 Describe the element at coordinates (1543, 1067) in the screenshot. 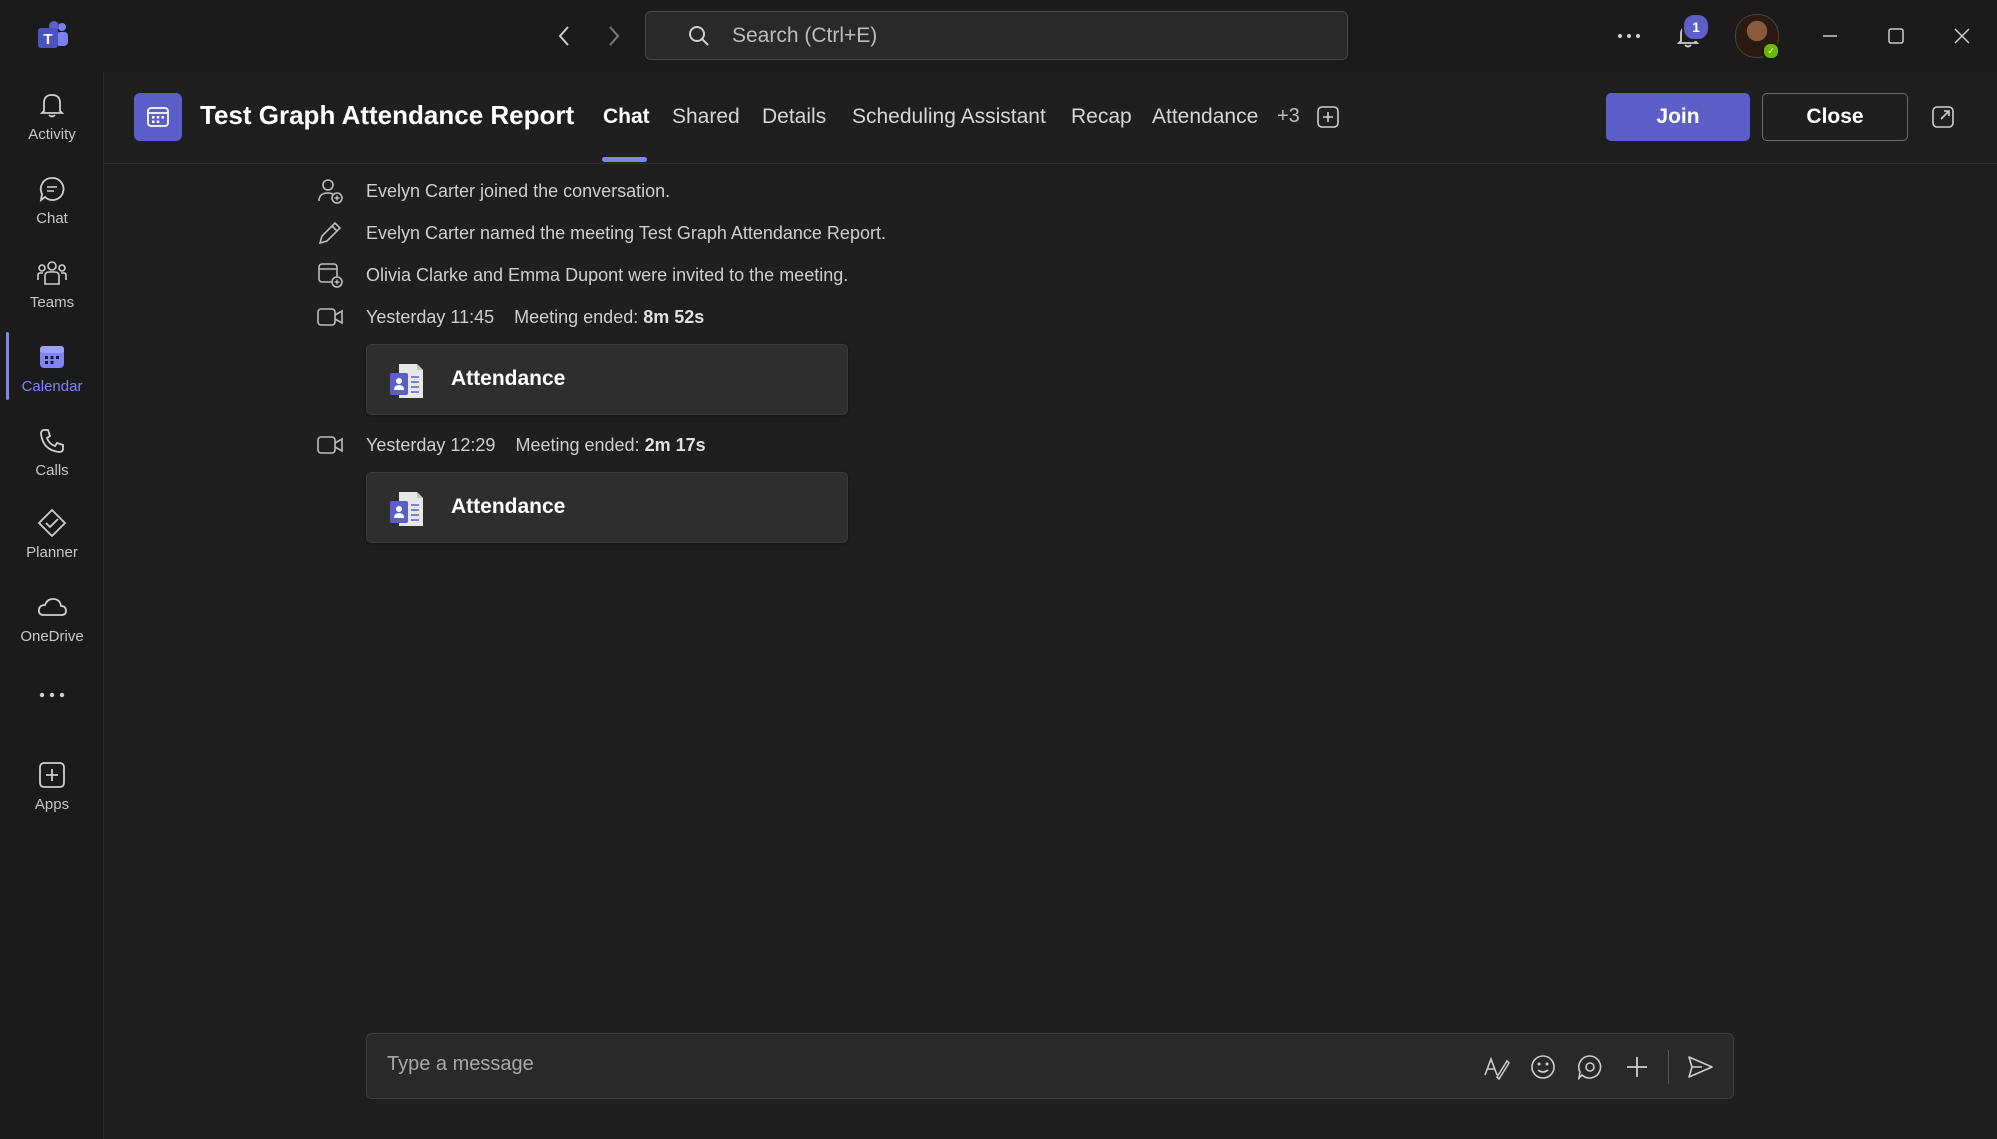

I see `emoji-icon` at that location.